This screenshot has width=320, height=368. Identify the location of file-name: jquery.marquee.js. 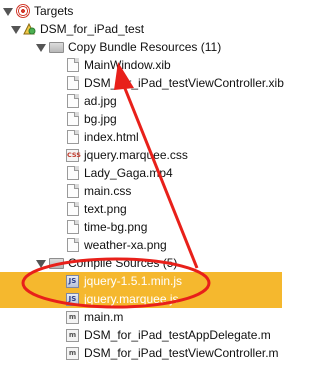
(131, 299).